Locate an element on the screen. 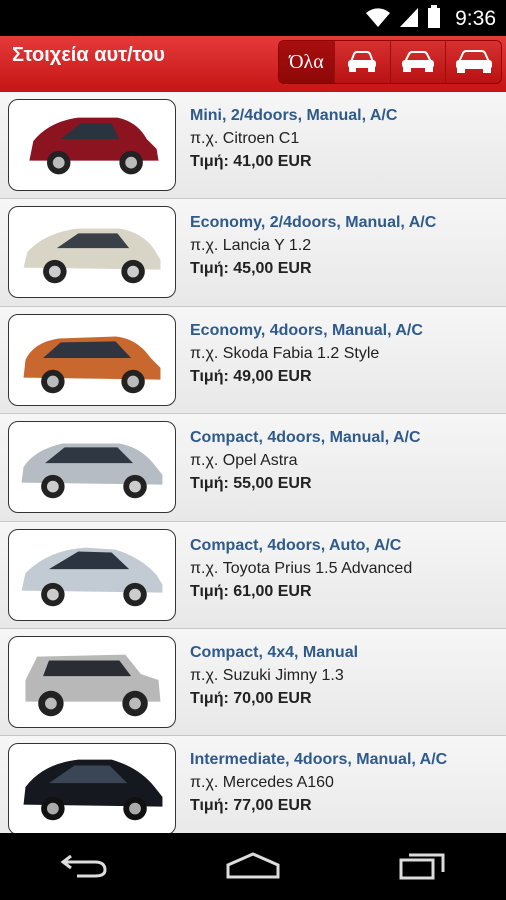 The width and height of the screenshot is (506, 900). system-nav-bar is located at coordinates (253, 866).